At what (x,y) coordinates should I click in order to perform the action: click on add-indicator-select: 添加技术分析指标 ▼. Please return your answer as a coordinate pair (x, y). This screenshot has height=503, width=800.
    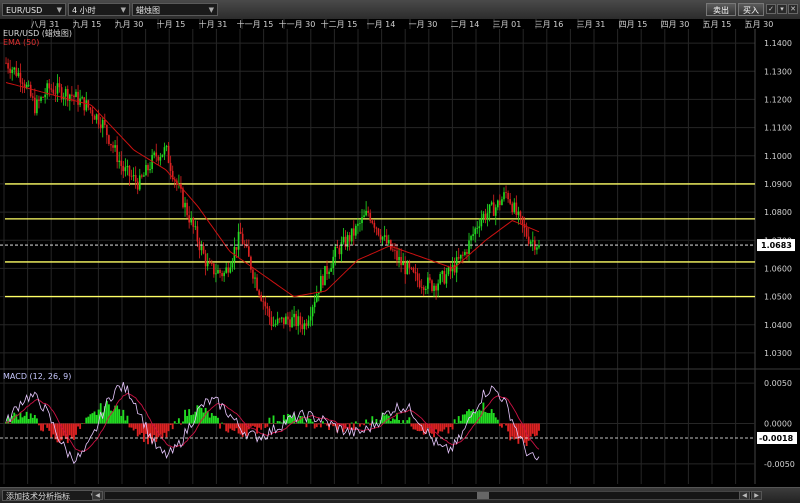
    Looking at the image, I should click on (51, 495).